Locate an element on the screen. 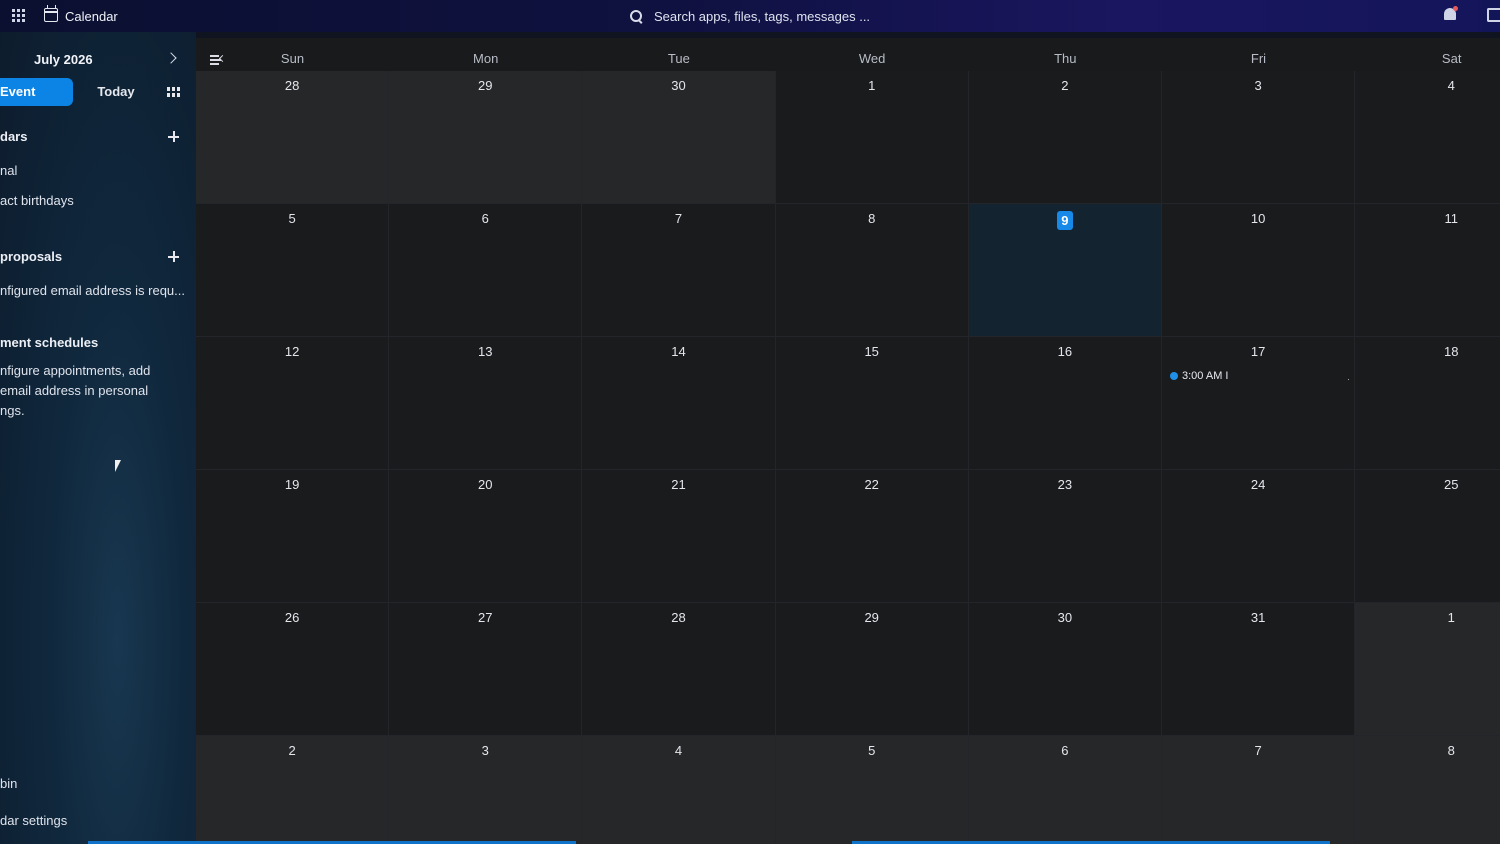  day-number: 22 is located at coordinates (872, 484).